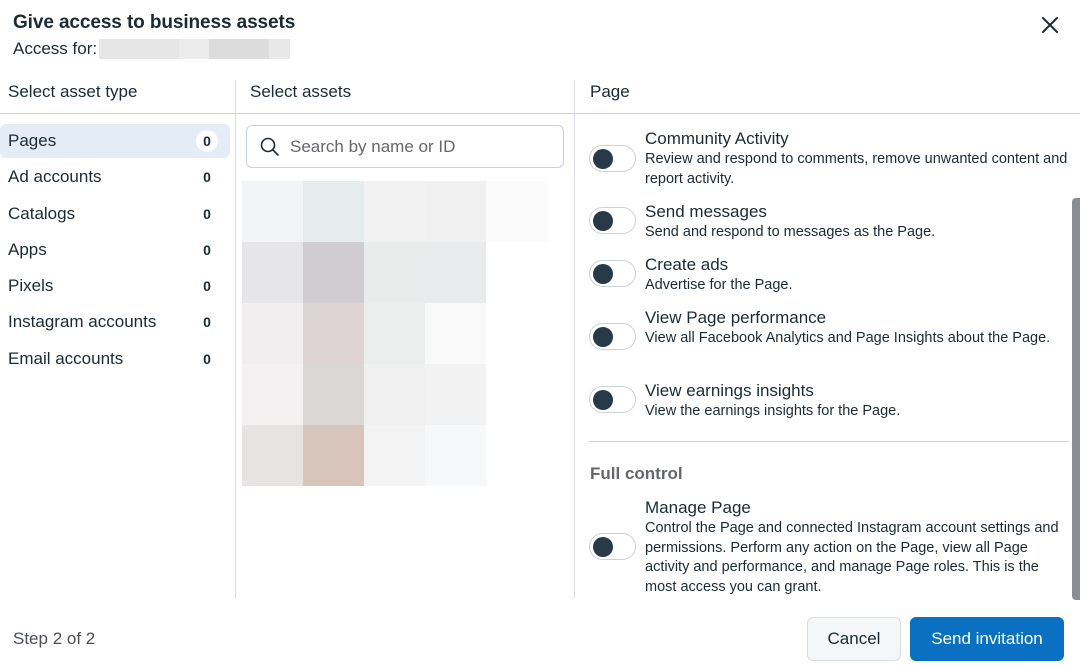 This screenshot has height=666, width=1080. What do you see at coordinates (269, 146) in the screenshot?
I see `search-icon` at bounding box center [269, 146].